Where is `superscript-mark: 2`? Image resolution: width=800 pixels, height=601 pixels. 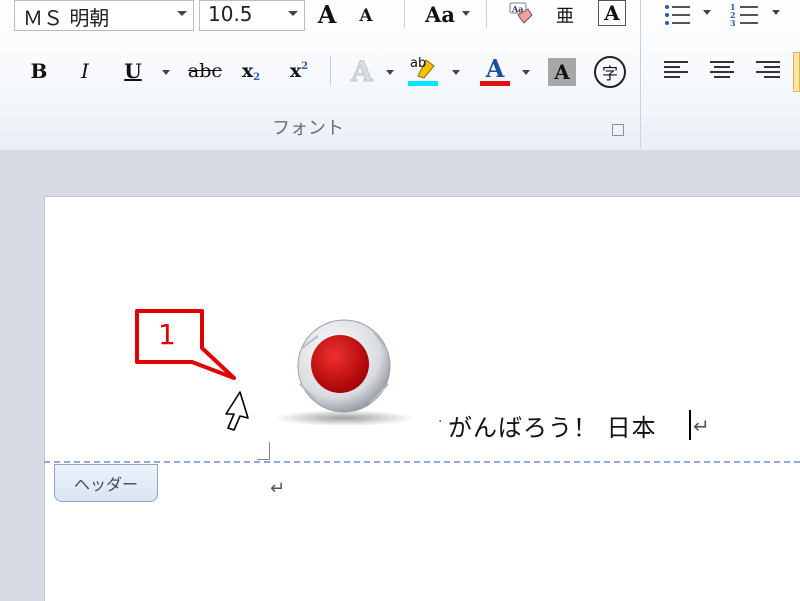 superscript-mark: 2 is located at coordinates (305, 66).